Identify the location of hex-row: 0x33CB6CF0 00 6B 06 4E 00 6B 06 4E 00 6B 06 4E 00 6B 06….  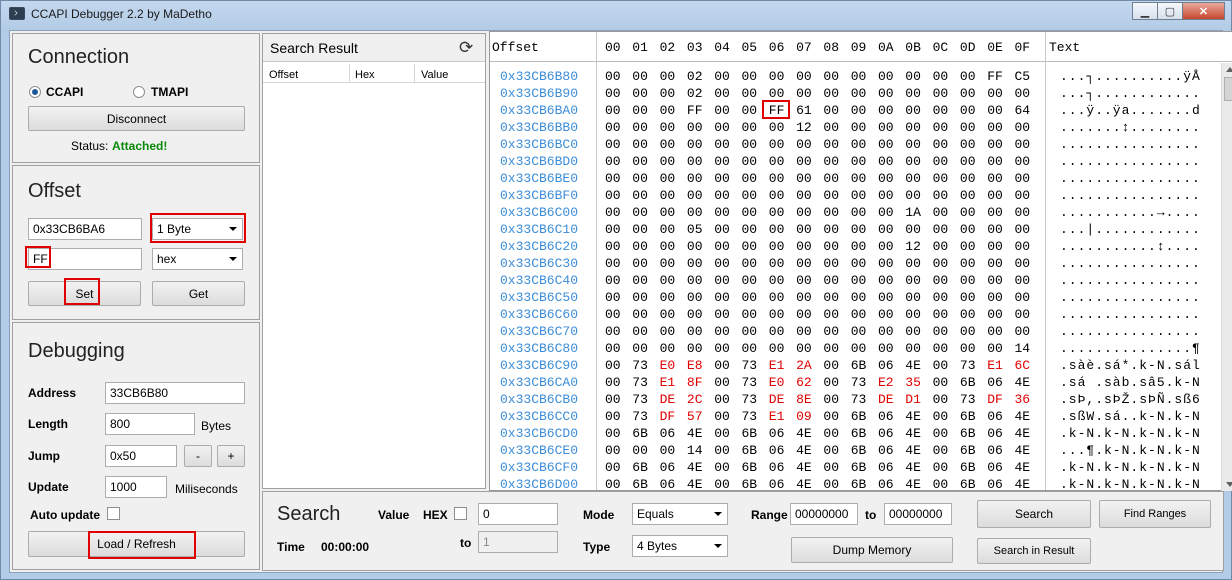
(861, 468).